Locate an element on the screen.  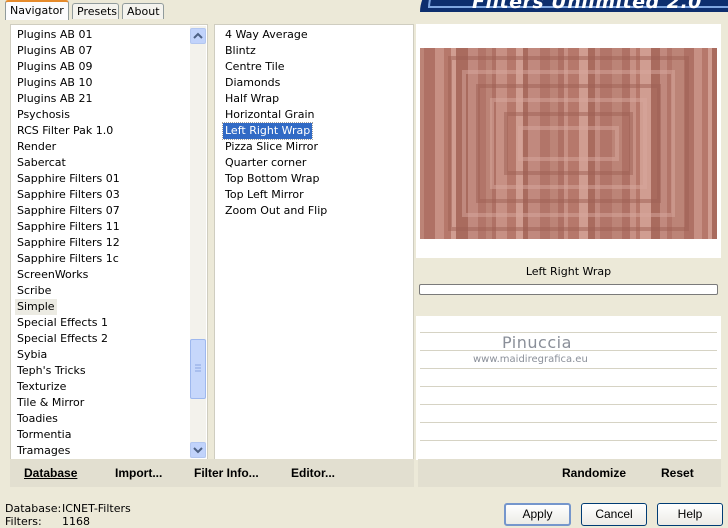
preview-image is located at coordinates (568, 143).